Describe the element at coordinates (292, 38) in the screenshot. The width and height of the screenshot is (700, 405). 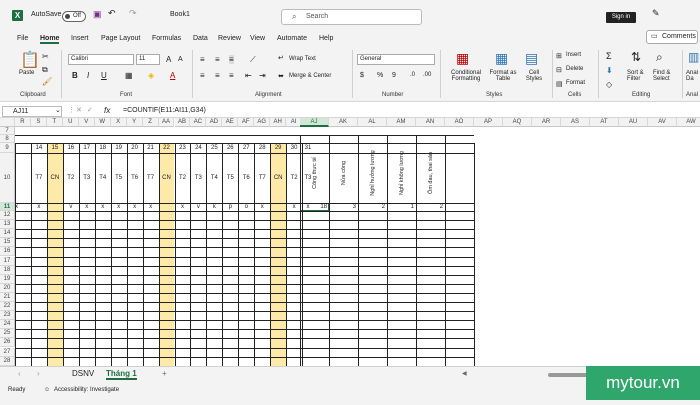
I see `tab-automate: Automate` at that location.